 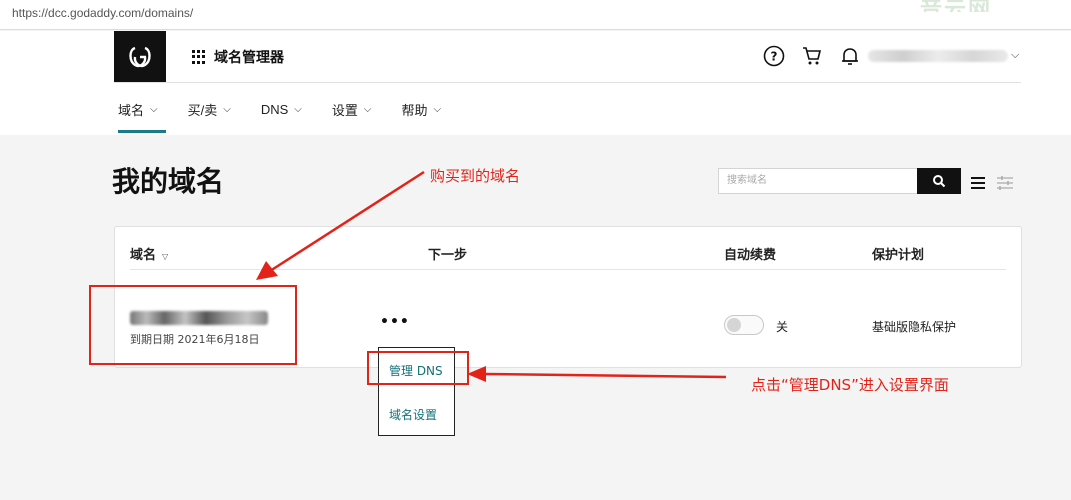 I want to click on arrow-head-manage-dns, so click(x=476, y=374).